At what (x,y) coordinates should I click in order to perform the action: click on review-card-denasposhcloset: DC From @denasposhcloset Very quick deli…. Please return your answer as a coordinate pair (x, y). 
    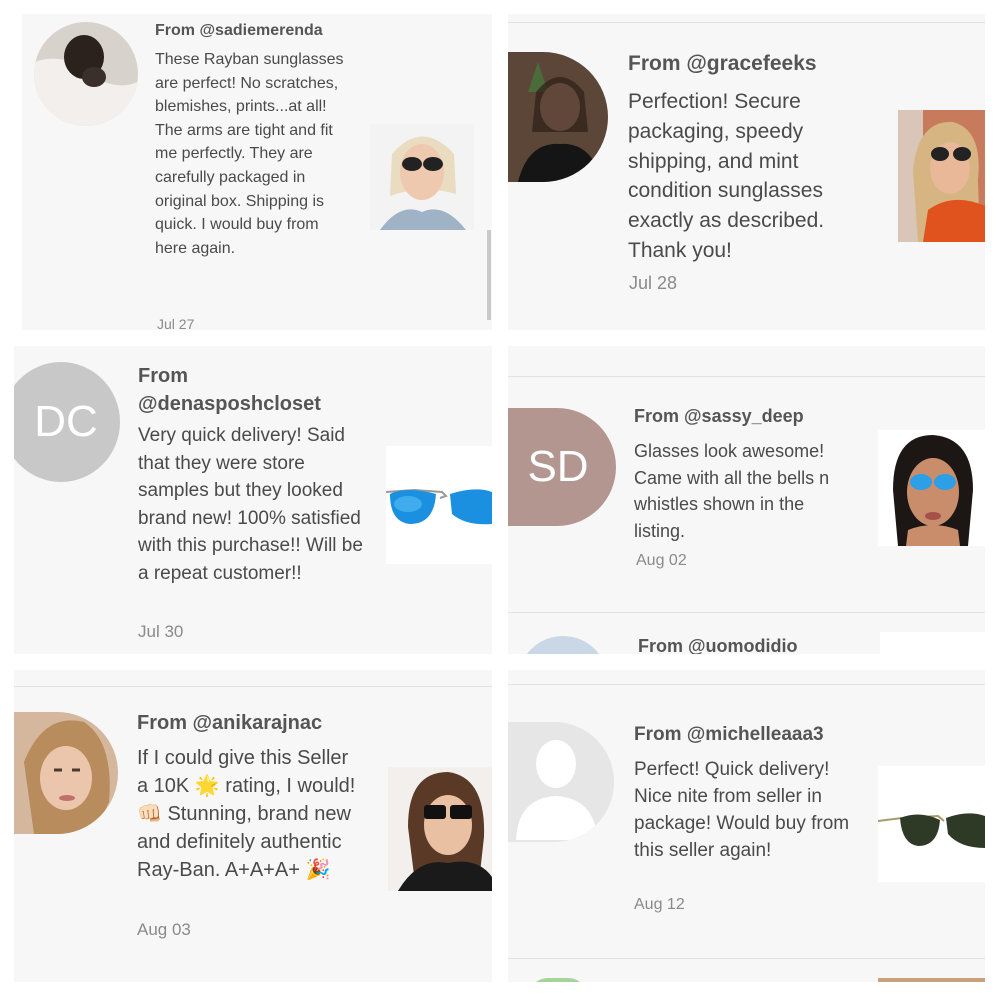
    Looking at the image, I should click on (253, 500).